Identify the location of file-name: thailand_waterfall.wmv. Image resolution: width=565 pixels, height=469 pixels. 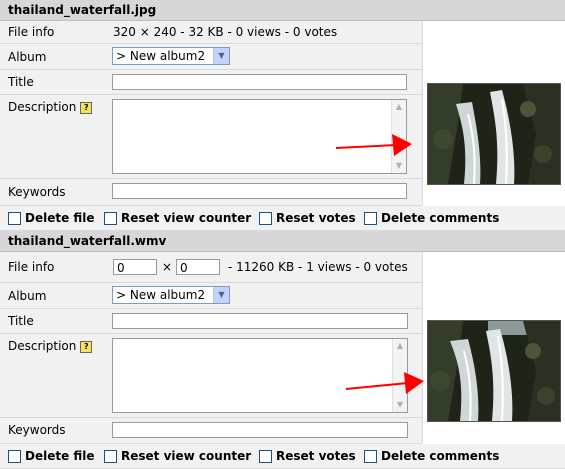
(87, 241).